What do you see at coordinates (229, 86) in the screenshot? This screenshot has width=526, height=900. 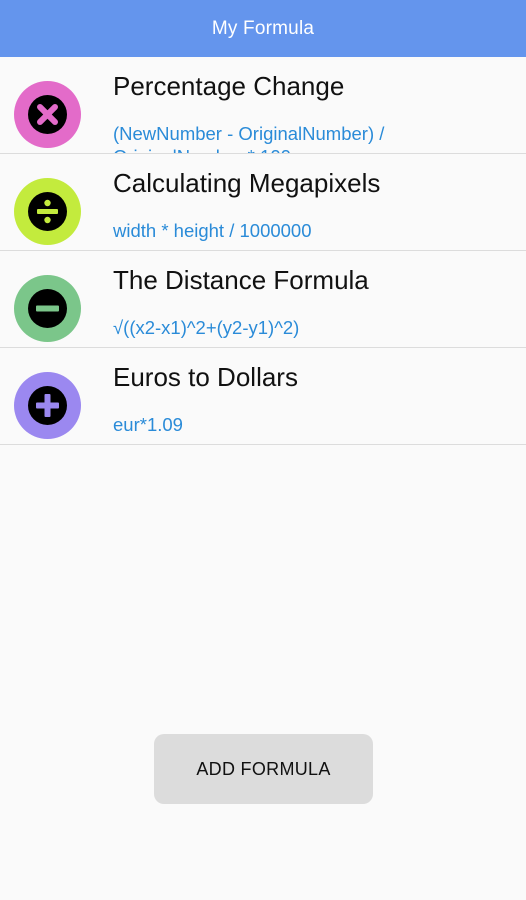 I see `formula-title: Percentage Change` at bounding box center [229, 86].